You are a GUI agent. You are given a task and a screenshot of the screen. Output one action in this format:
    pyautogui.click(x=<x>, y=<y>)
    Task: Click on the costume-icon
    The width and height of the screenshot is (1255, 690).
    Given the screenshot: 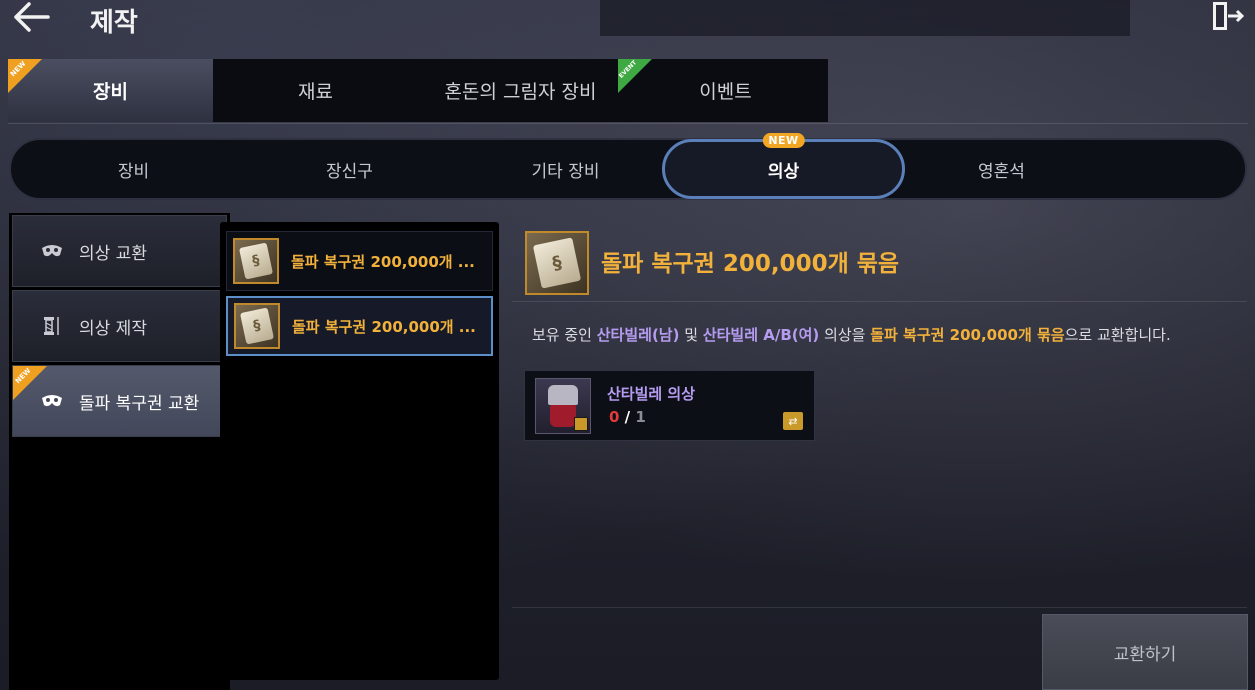 What is the action you would take?
    pyautogui.click(x=563, y=406)
    